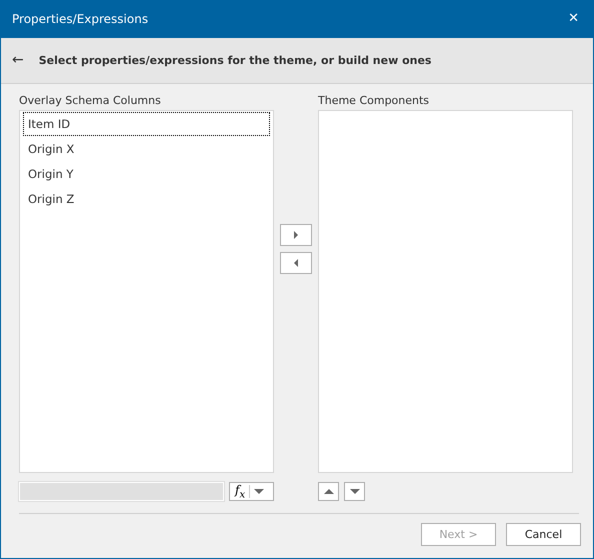  I want to click on back-button: ←, so click(18, 60).